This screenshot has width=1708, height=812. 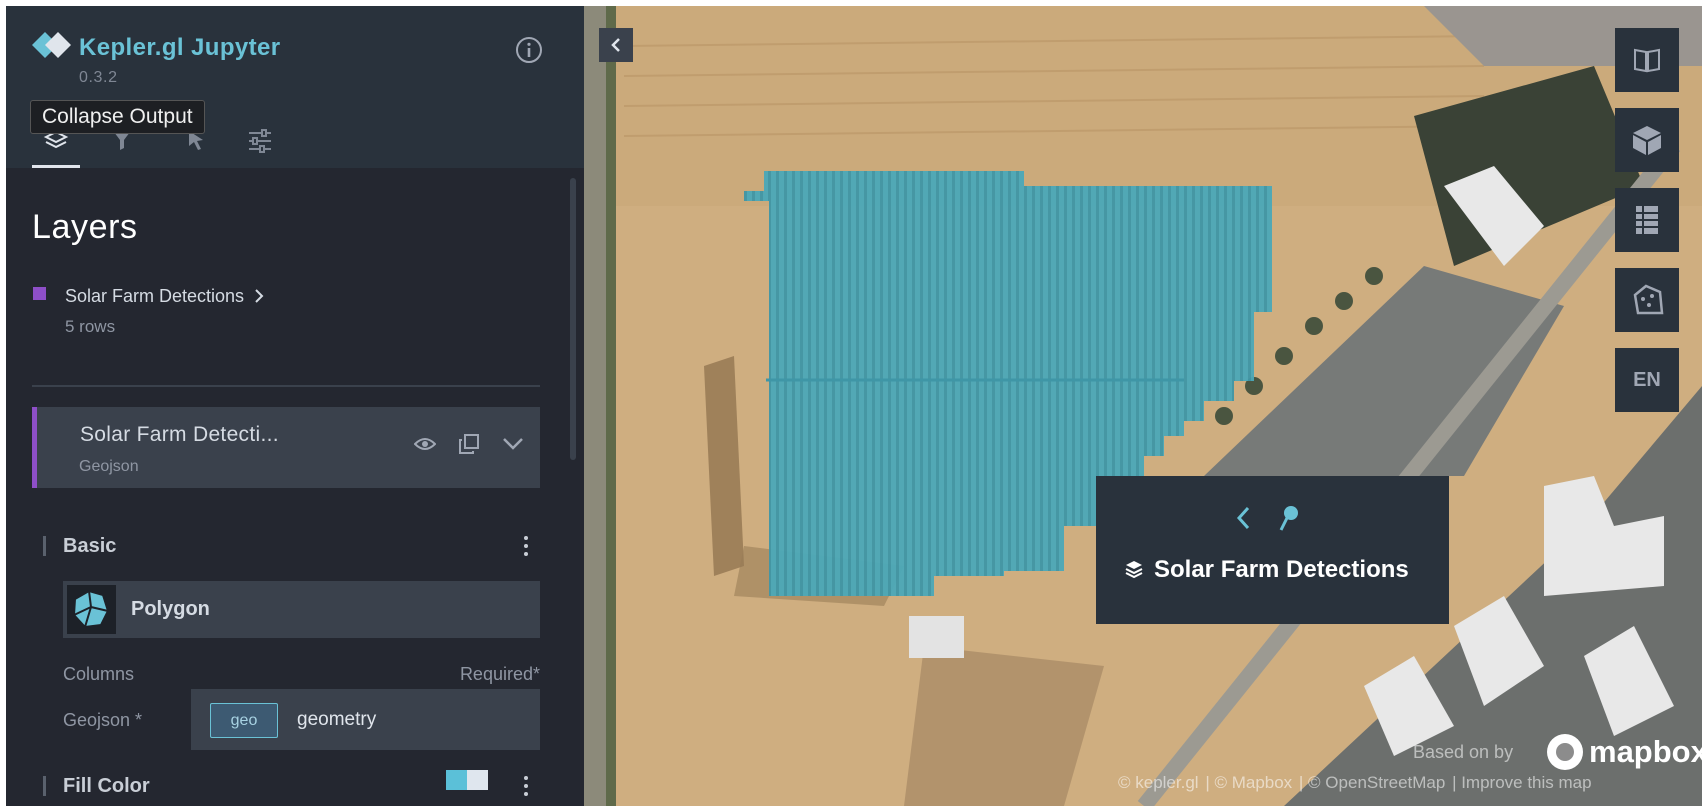 What do you see at coordinates (1244, 518) in the screenshot?
I see `arrow-left-icon` at bounding box center [1244, 518].